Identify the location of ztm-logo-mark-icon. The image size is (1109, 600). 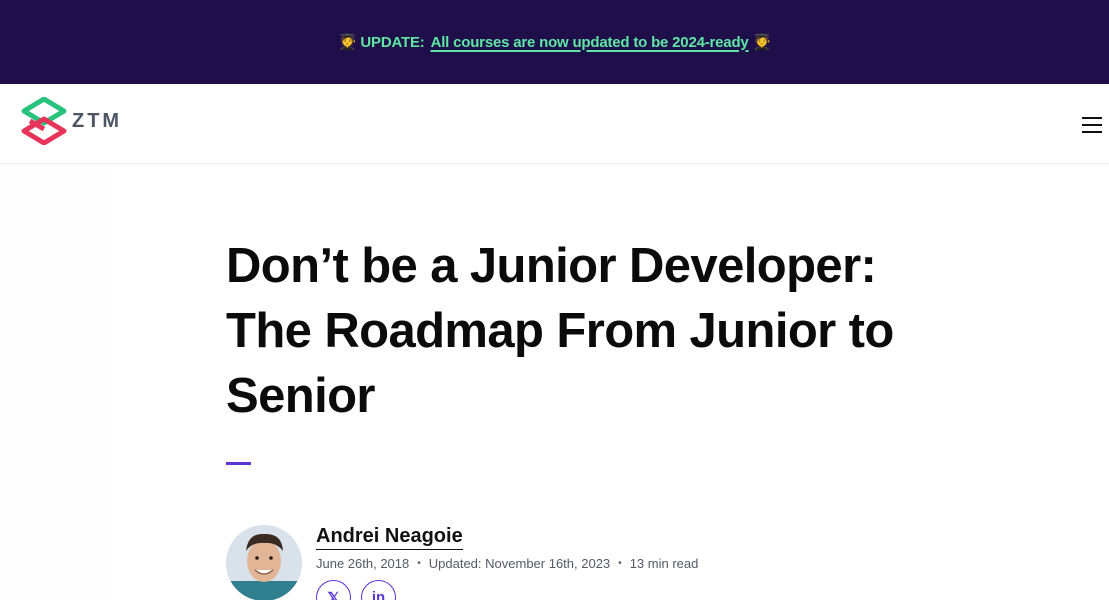
(44, 121).